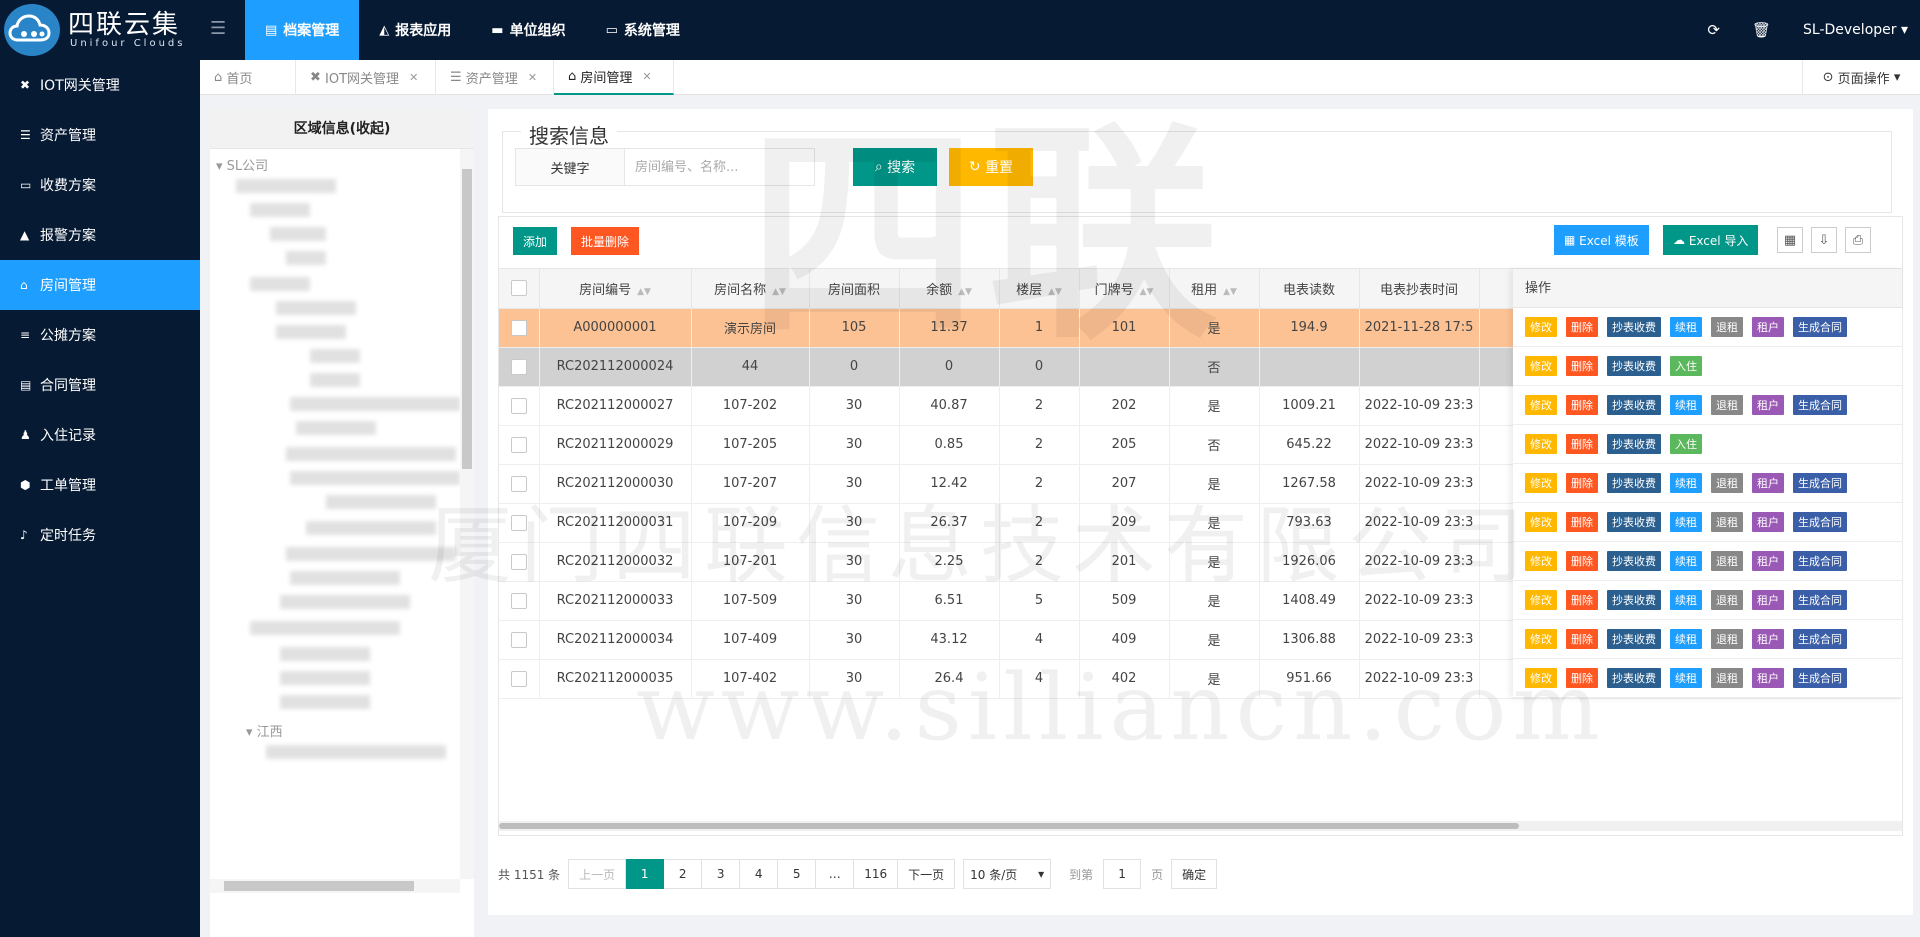  What do you see at coordinates (302, 30) in the screenshot?
I see `topnav-archive: ▤ 档案管理` at bounding box center [302, 30].